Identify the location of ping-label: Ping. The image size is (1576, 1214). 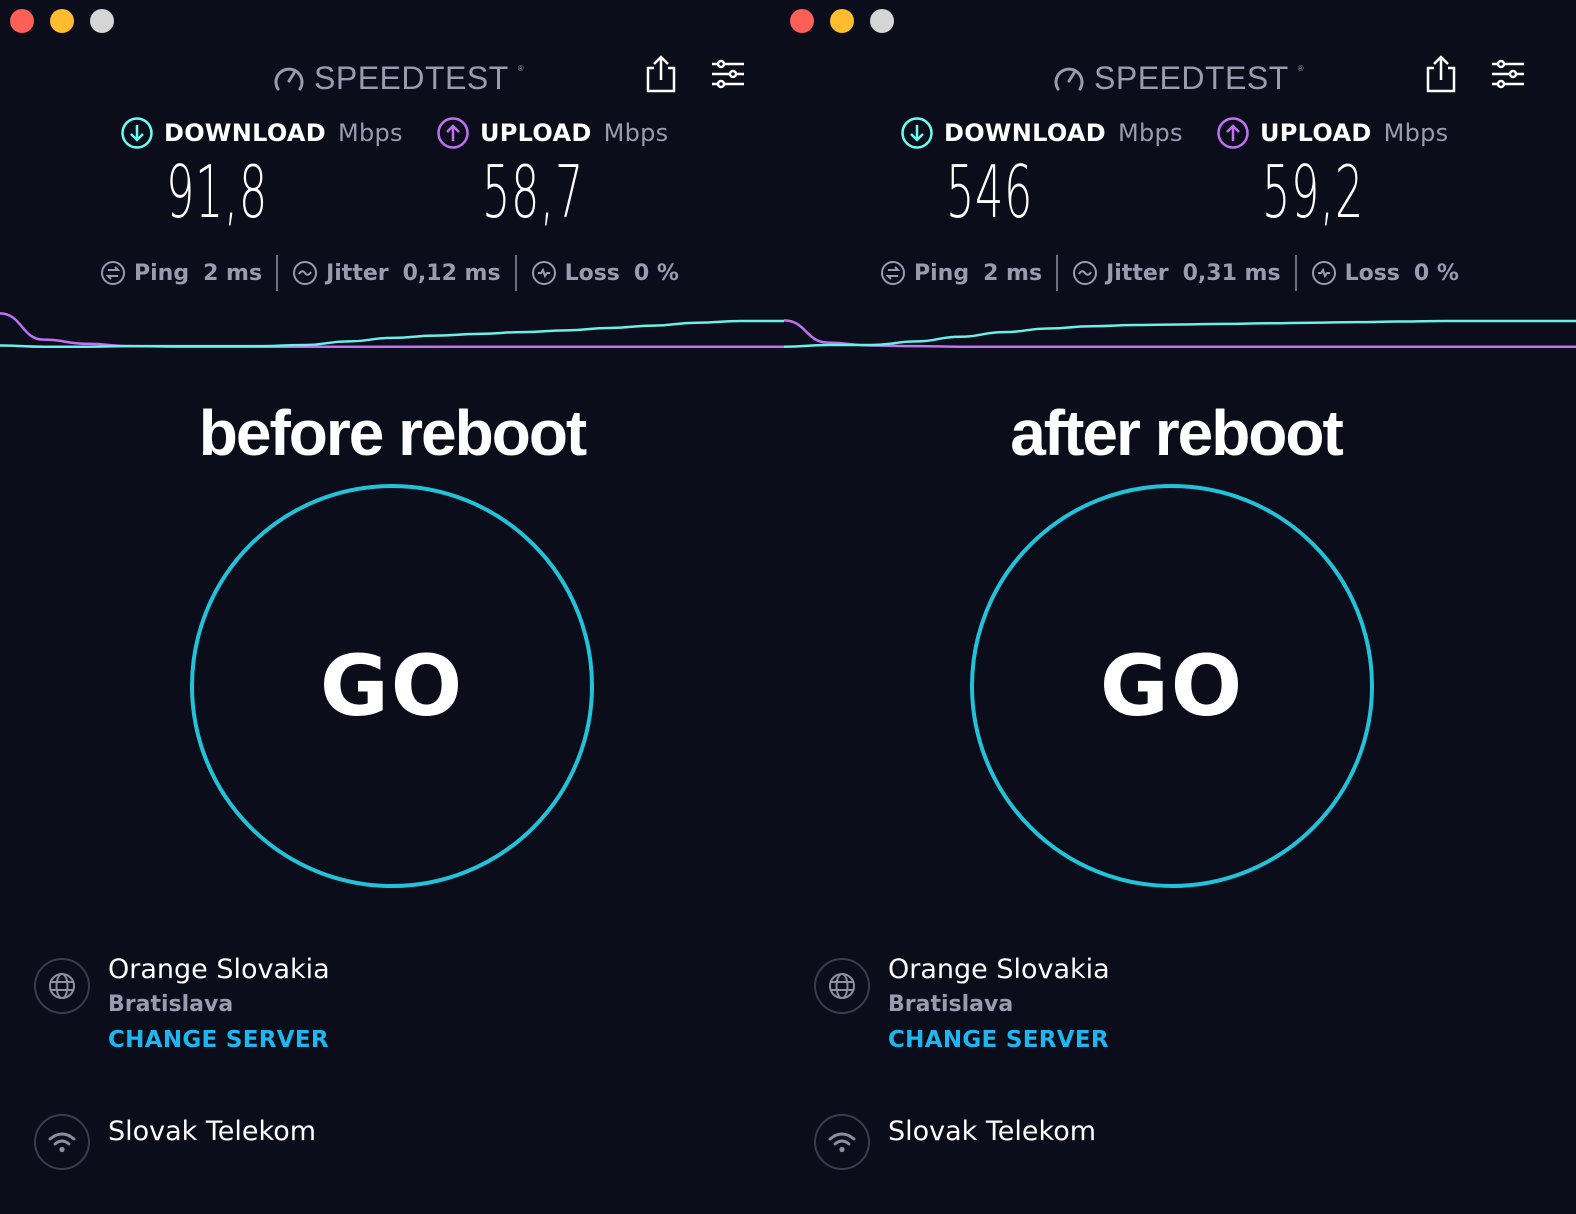
(942, 273).